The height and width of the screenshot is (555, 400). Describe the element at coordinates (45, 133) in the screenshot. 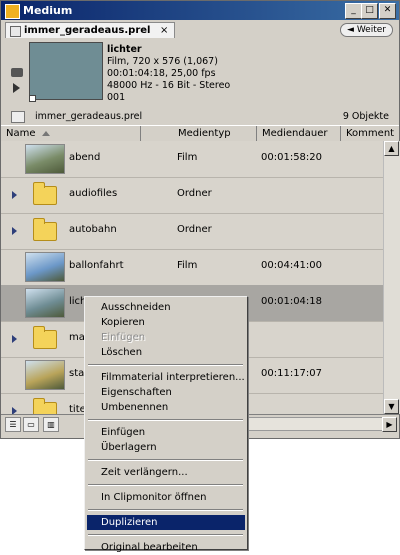

I see `sort-ascending-icon` at that location.